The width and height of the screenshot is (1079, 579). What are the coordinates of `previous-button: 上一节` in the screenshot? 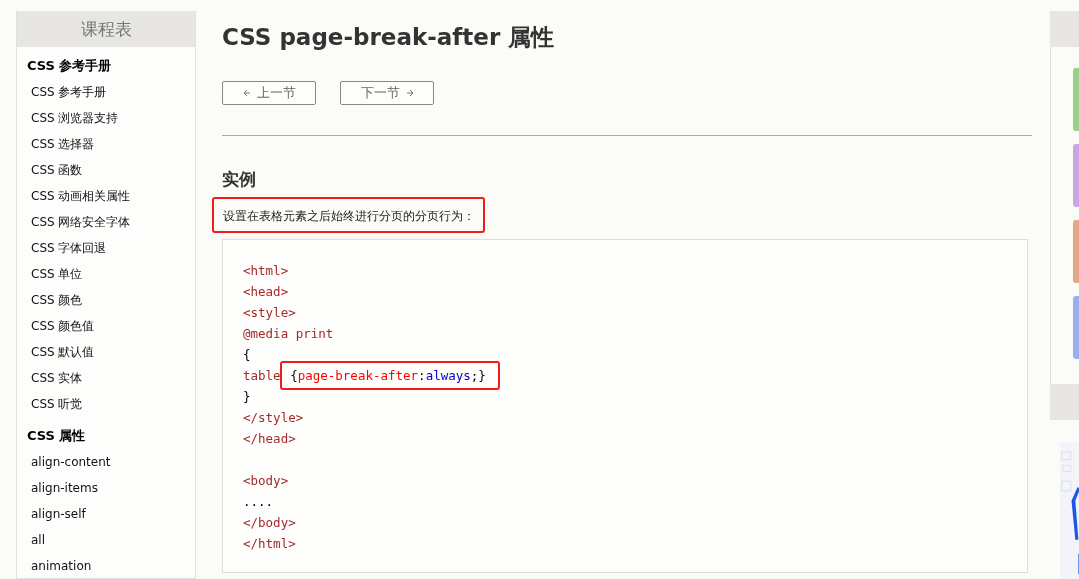 It's located at (269, 93).